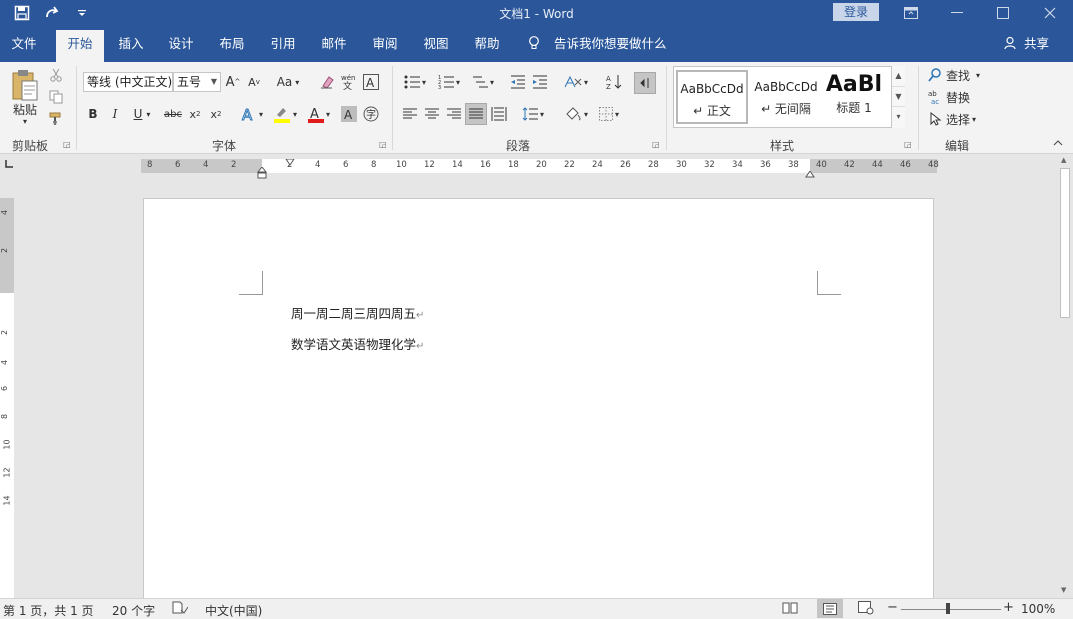 Image resolution: width=1073 pixels, height=619 pixels. I want to click on styles-scroll: ▲ ▼ ▾, so click(898, 97).